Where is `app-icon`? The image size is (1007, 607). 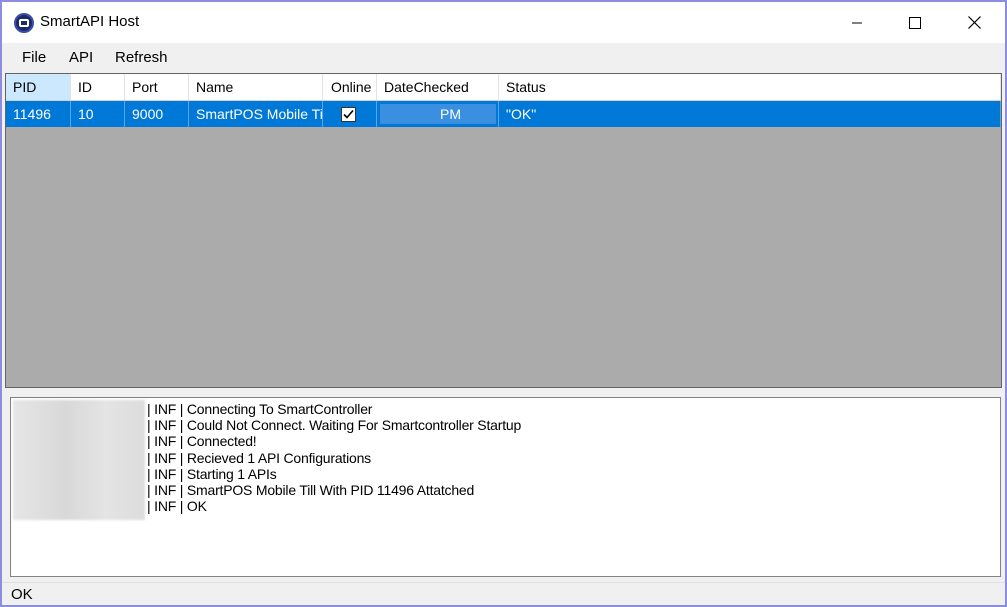
app-icon is located at coordinates (24, 23).